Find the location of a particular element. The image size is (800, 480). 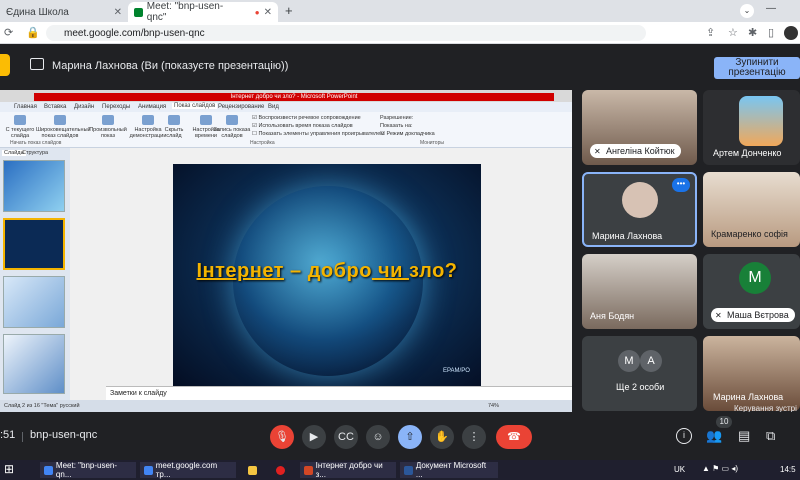

setup-icon is located at coordinates (148, 120).